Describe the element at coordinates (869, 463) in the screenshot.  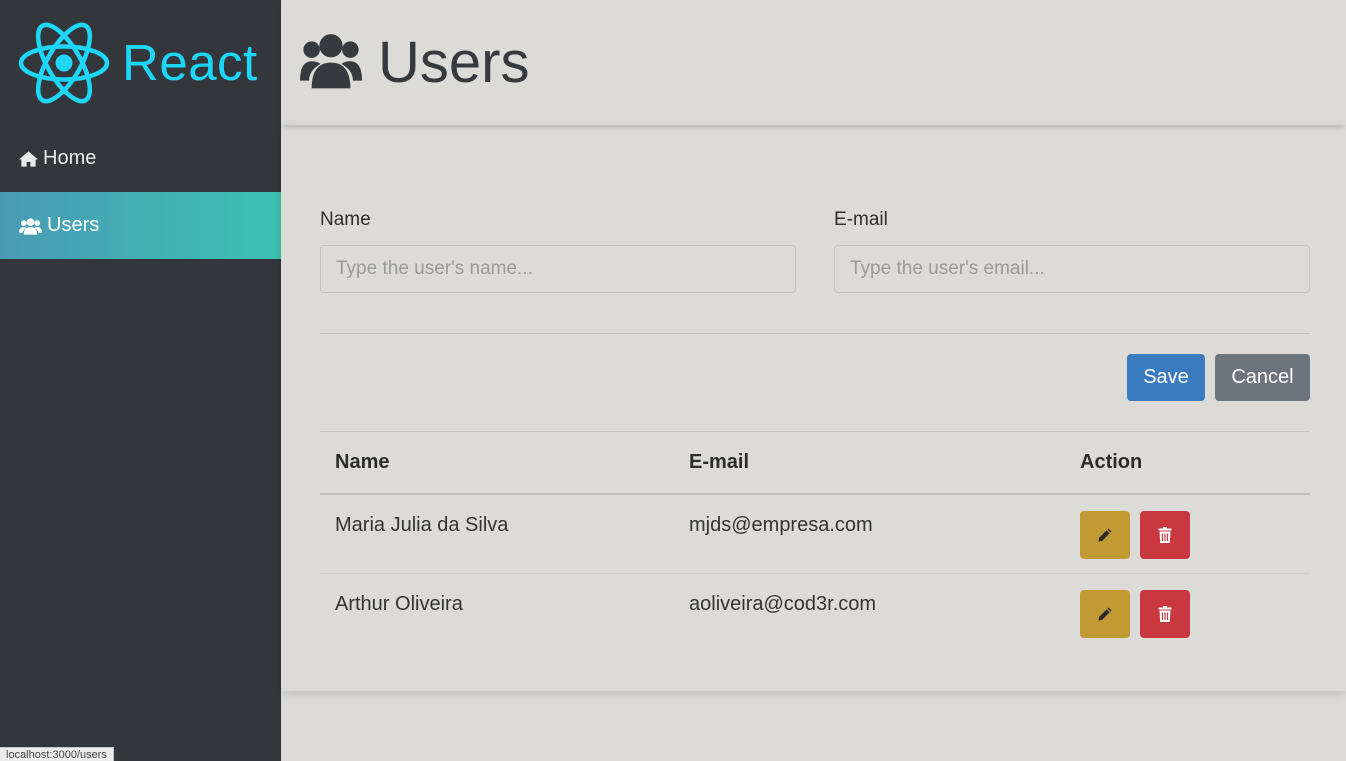
I see `column-header-email: E-mail` at that location.